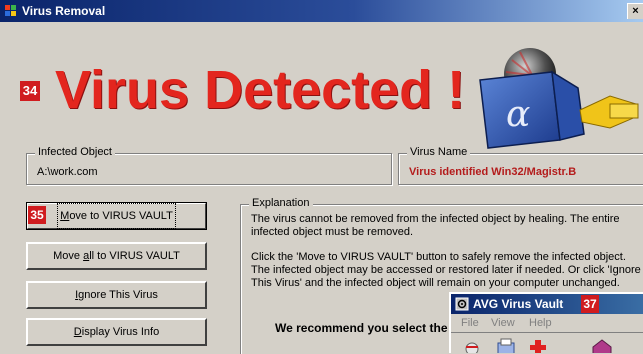 This screenshot has height=354, width=643. I want to click on move-all-label: Move all to VIRUS VAULT, so click(116, 256).